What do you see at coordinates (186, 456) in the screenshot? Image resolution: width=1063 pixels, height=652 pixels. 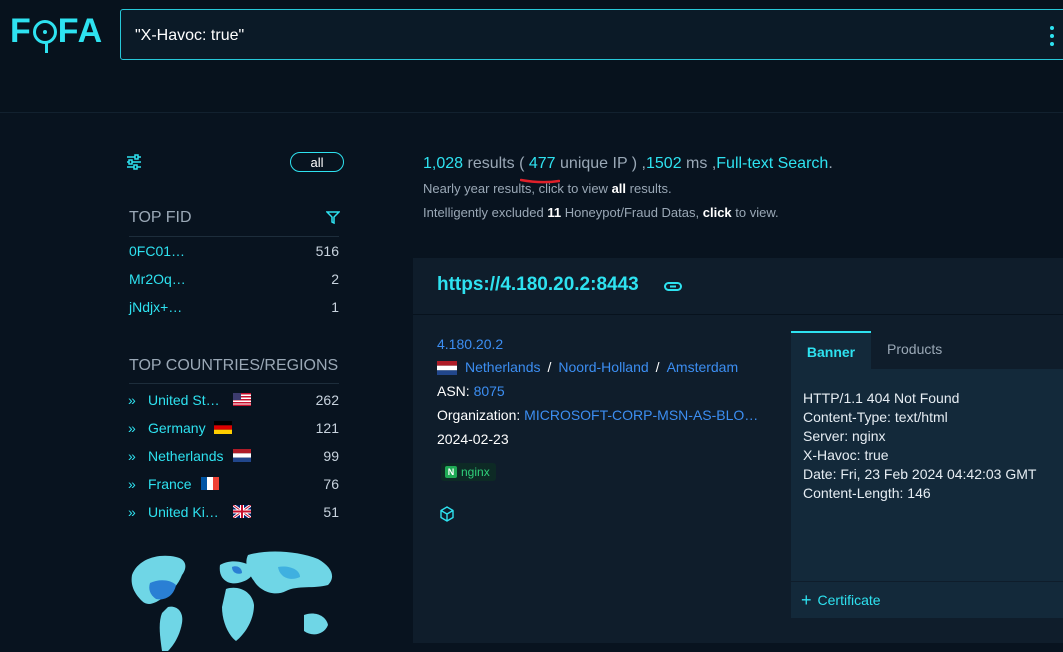 I see `country-label: Netherlands` at bounding box center [186, 456].